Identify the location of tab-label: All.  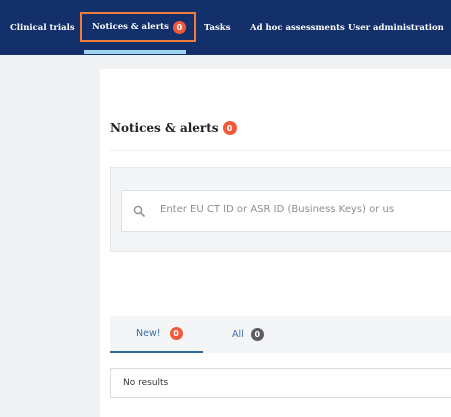
(238, 334).